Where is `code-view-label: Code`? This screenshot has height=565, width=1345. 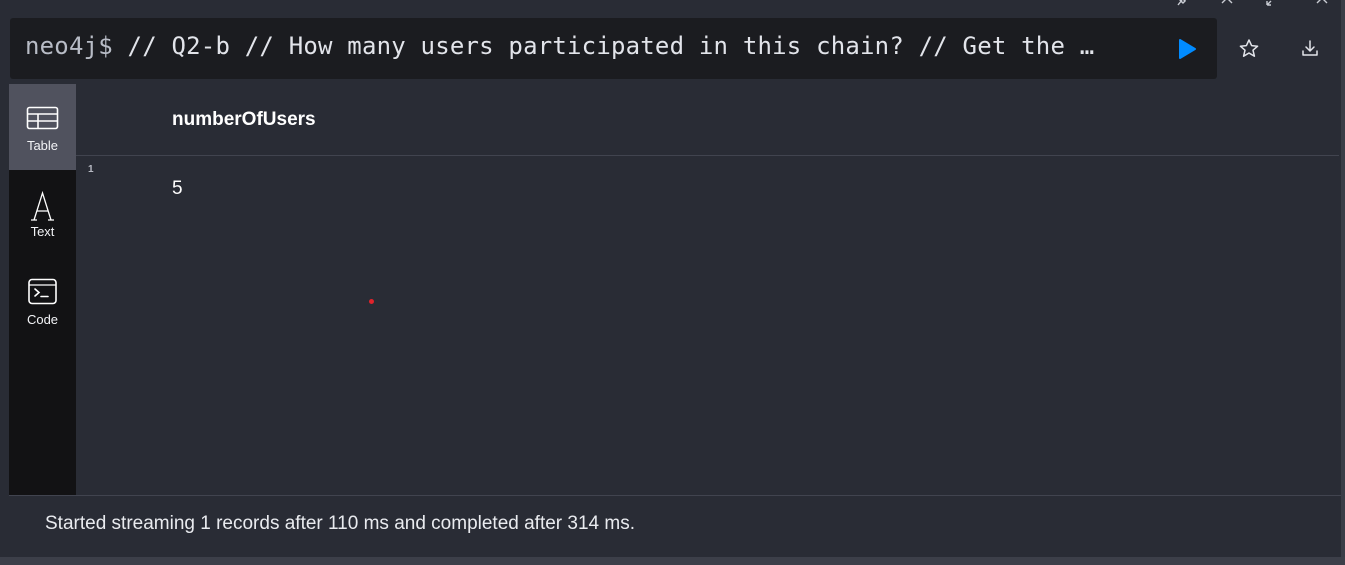 code-view-label: Code is located at coordinates (42, 319).